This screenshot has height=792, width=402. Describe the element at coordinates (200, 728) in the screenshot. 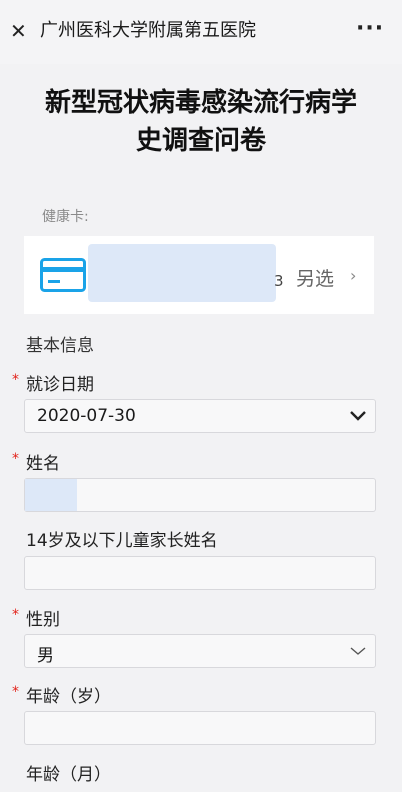

I see `age-years-input` at that location.